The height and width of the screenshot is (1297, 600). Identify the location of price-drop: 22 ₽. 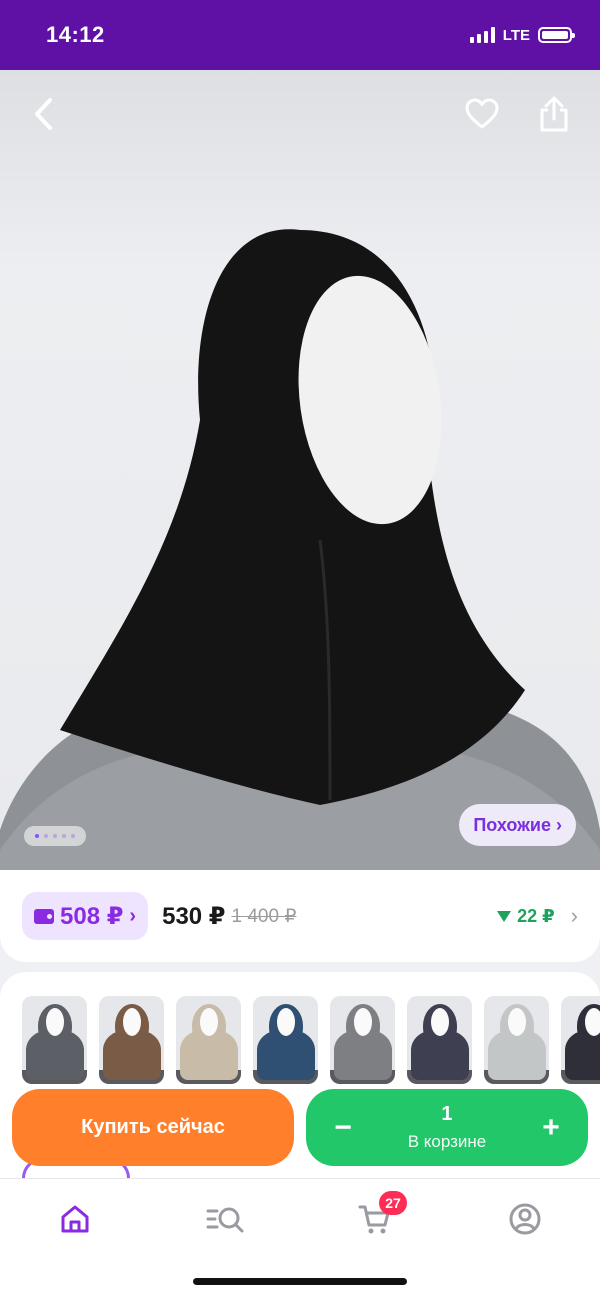
(526, 916).